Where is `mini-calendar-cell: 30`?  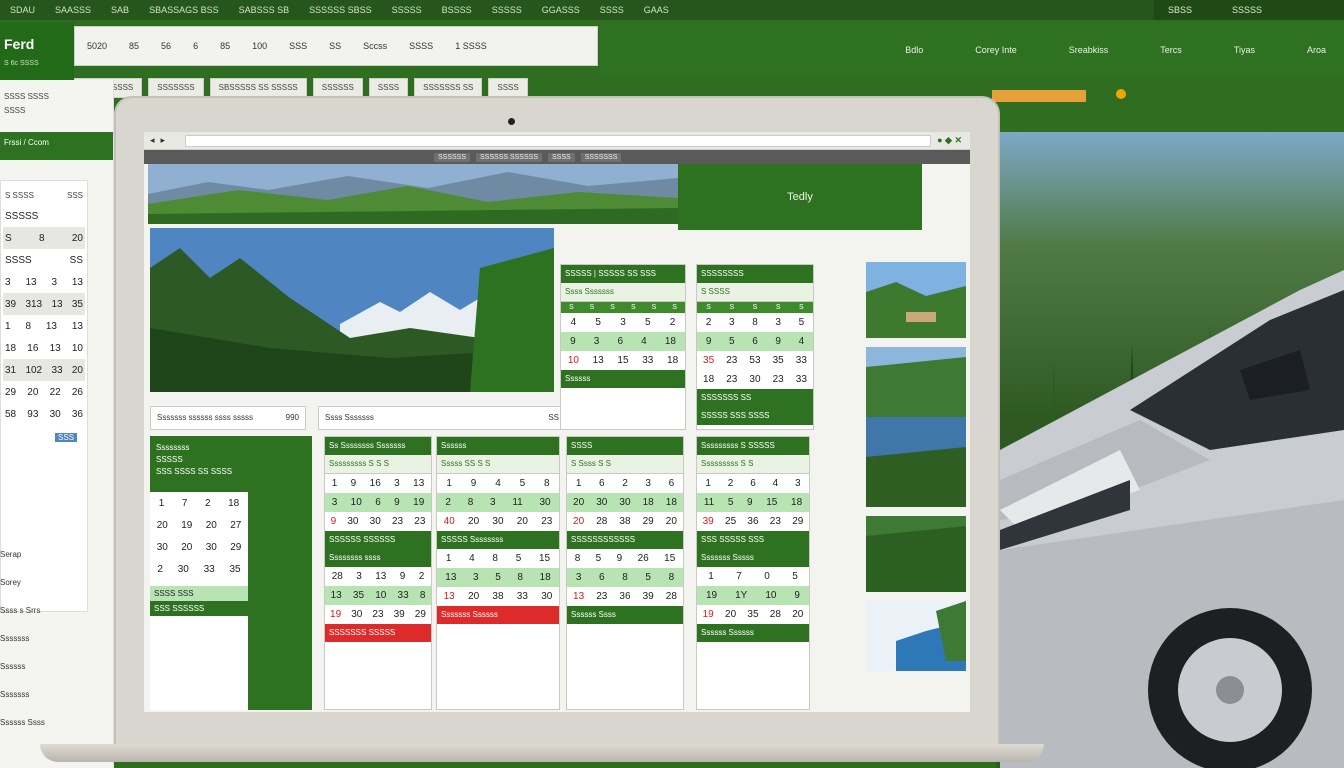 mini-calendar-cell: 30 is located at coordinates (55, 414).